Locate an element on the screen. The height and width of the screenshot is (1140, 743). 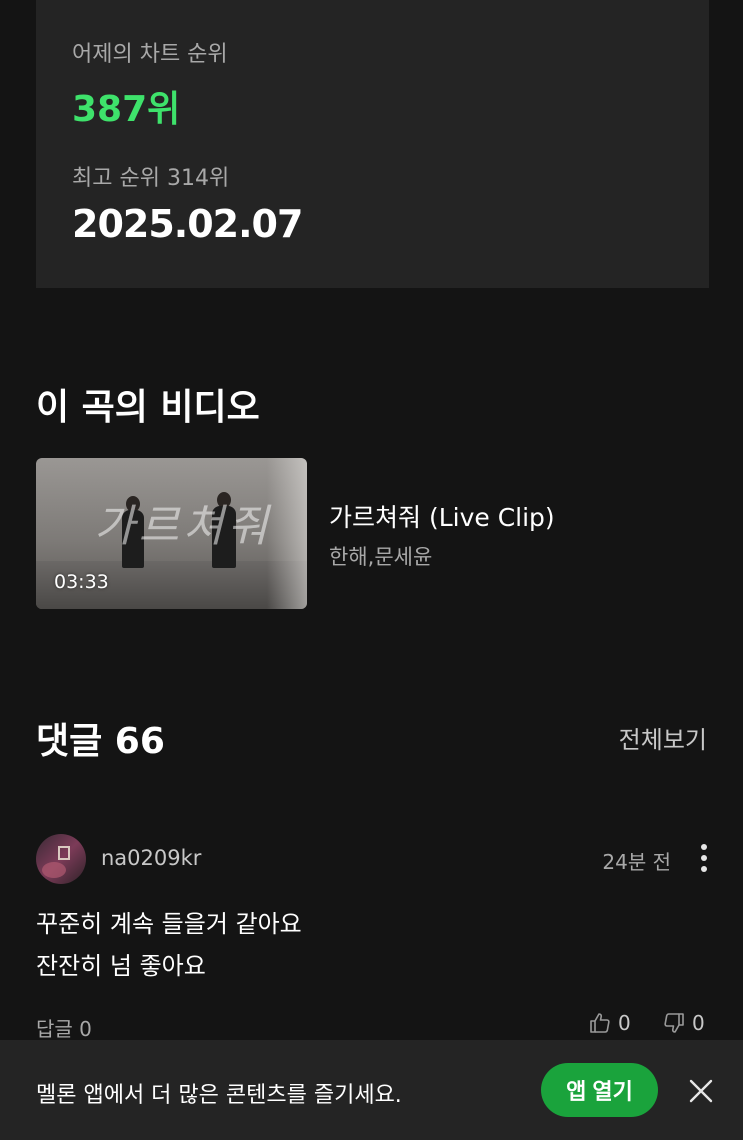
view-all-comments-link: 전체보기 is located at coordinates (663, 737).